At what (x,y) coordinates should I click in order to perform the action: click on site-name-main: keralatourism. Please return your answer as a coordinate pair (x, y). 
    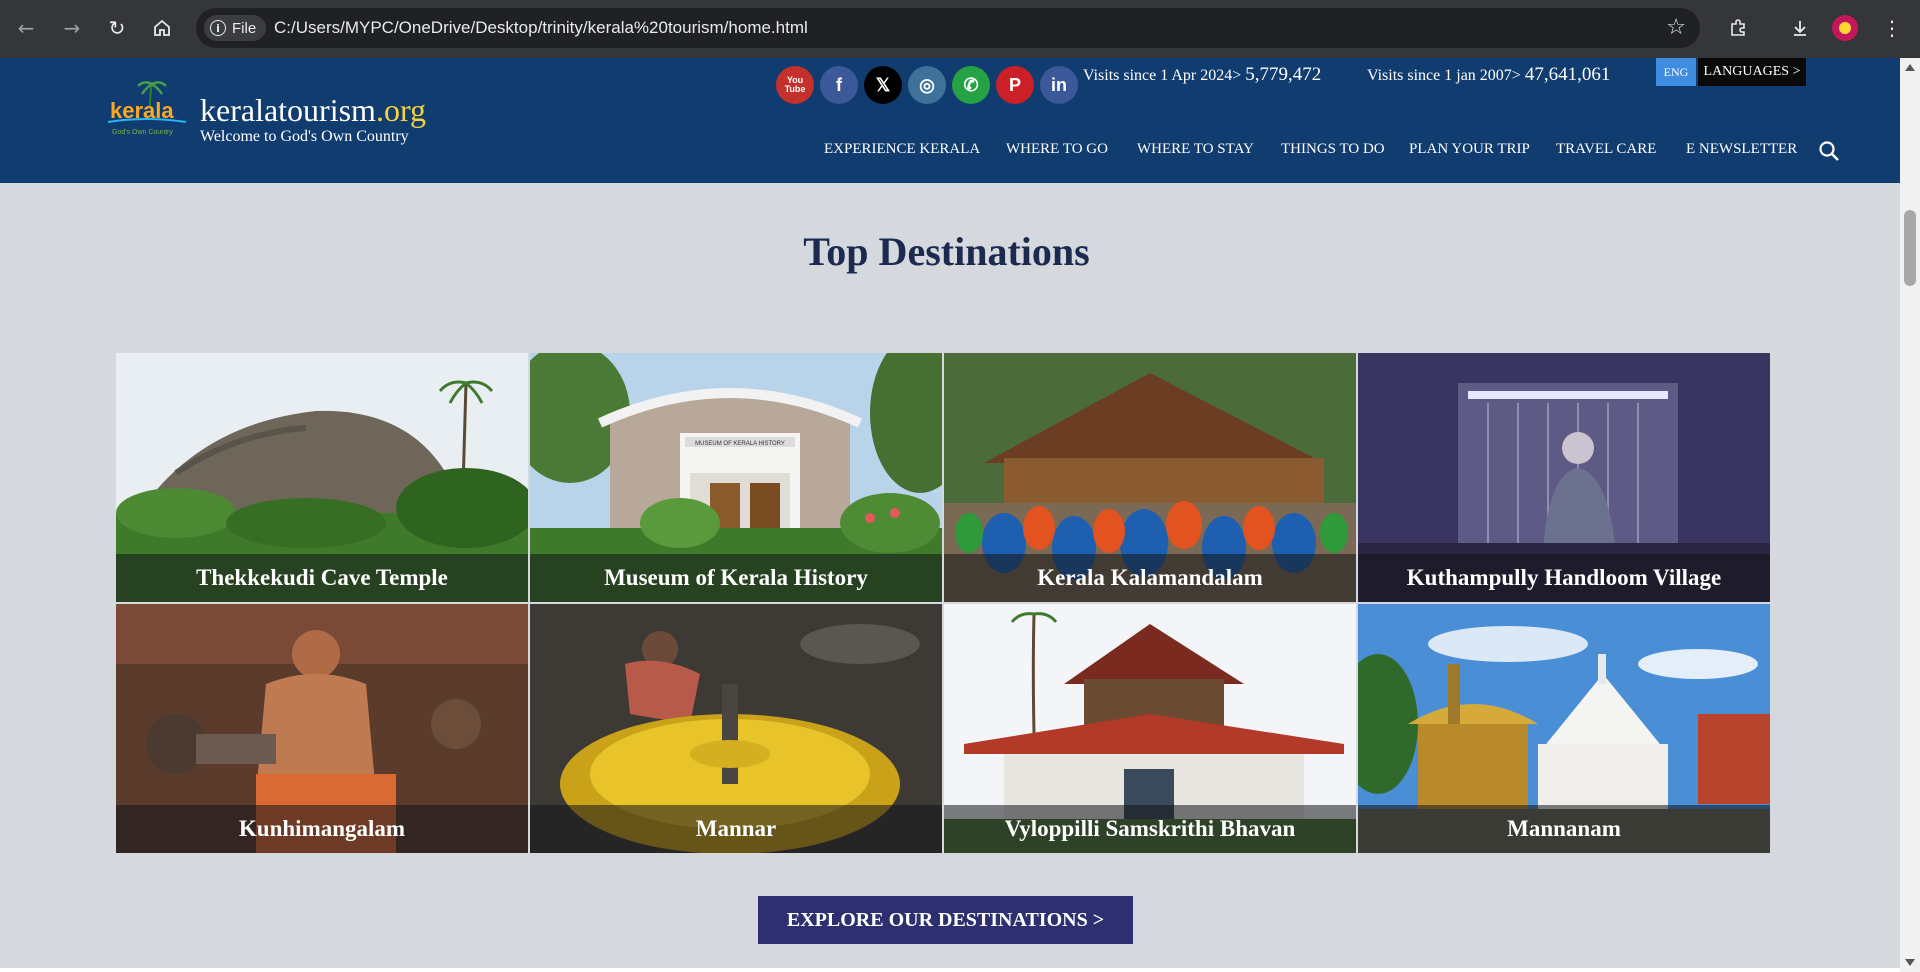
    Looking at the image, I should click on (288, 110).